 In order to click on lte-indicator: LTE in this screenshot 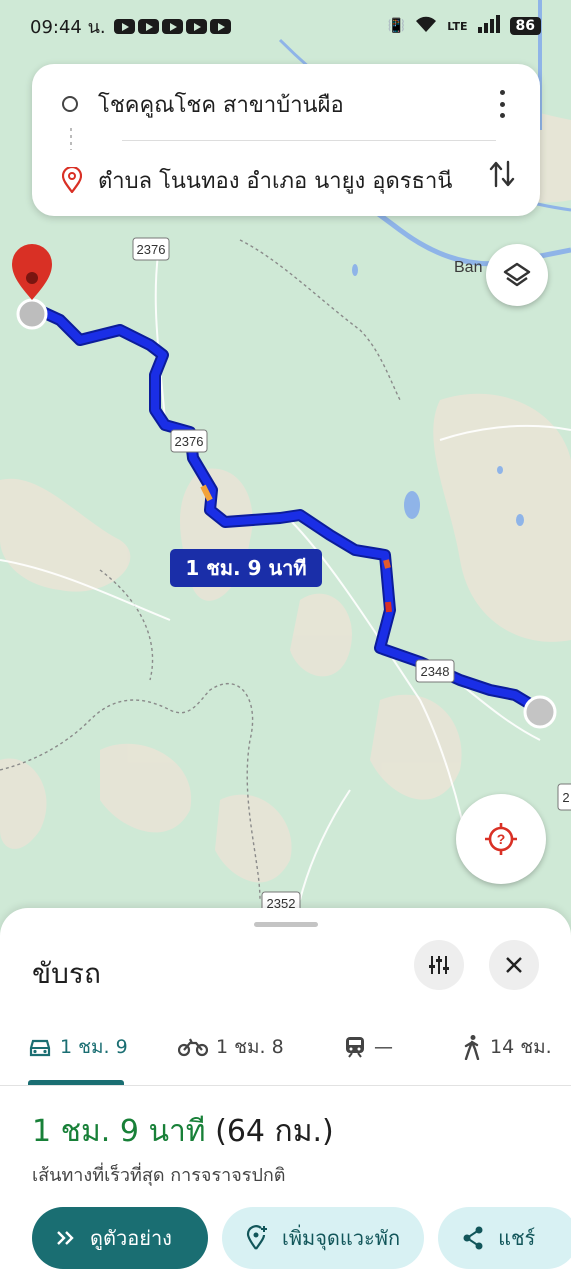, I will do `click(457, 26)`.